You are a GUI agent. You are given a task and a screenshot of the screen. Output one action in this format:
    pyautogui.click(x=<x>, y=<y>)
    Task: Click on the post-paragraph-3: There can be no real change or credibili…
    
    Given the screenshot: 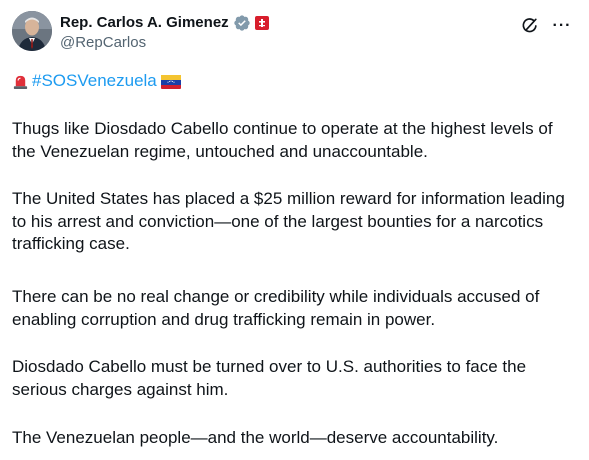 What is the action you would take?
    pyautogui.click(x=276, y=308)
    